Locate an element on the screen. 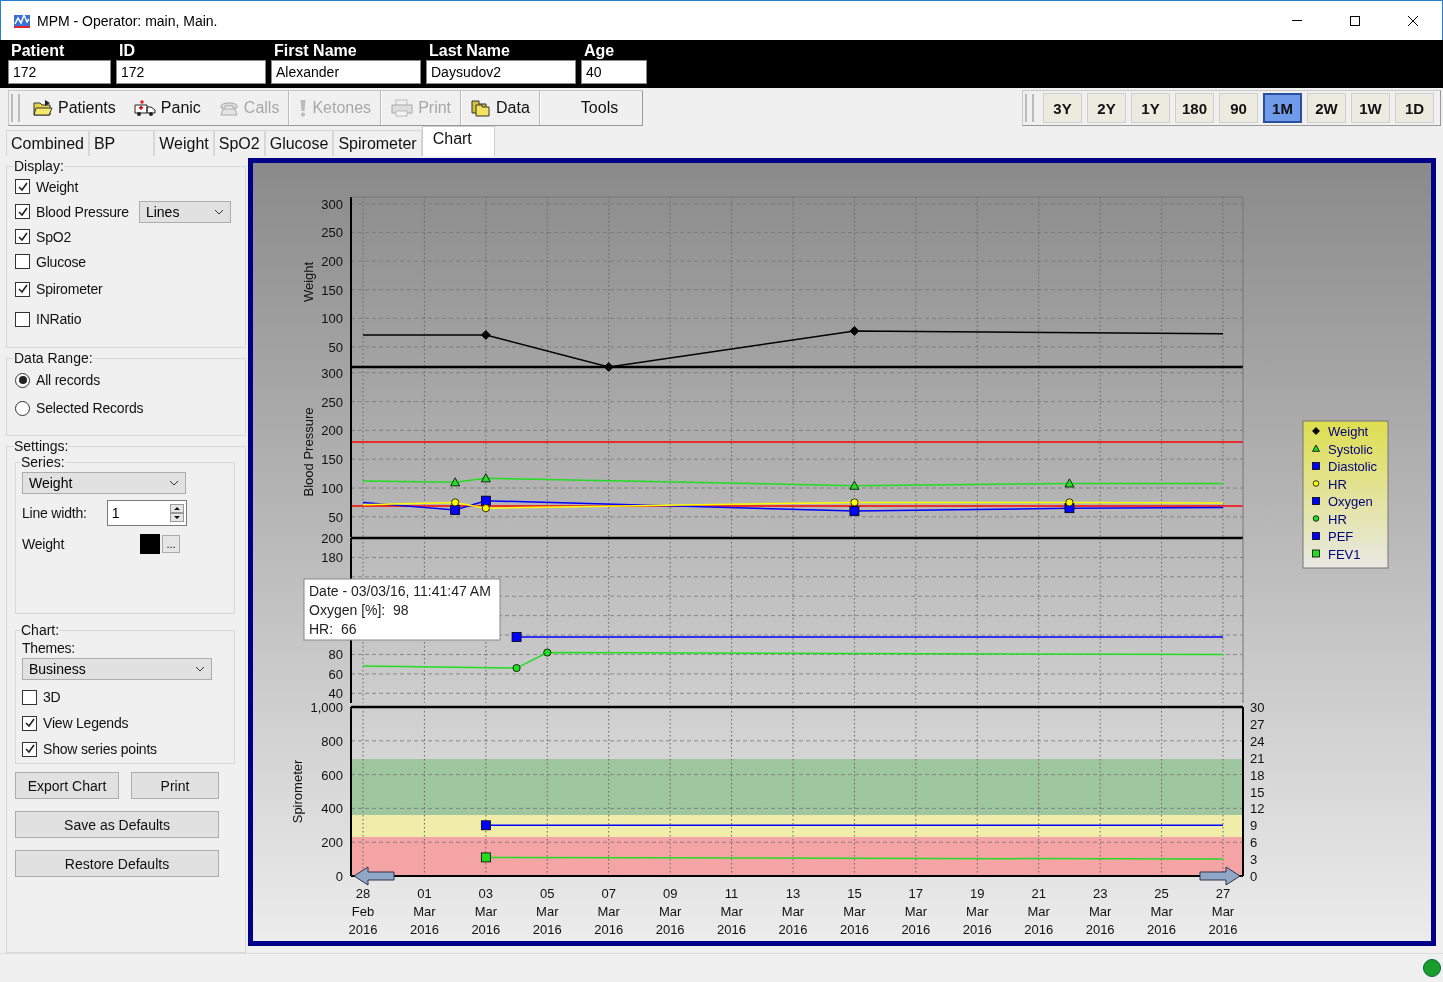  range-button: 1W is located at coordinates (1370, 108).